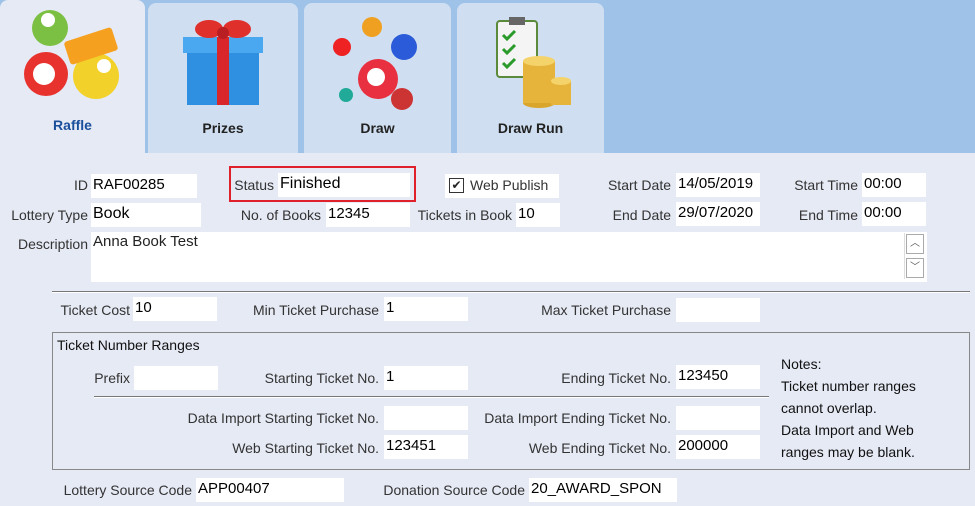 This screenshot has width=975, height=506. I want to click on web-end-field: 200000, so click(718, 447).